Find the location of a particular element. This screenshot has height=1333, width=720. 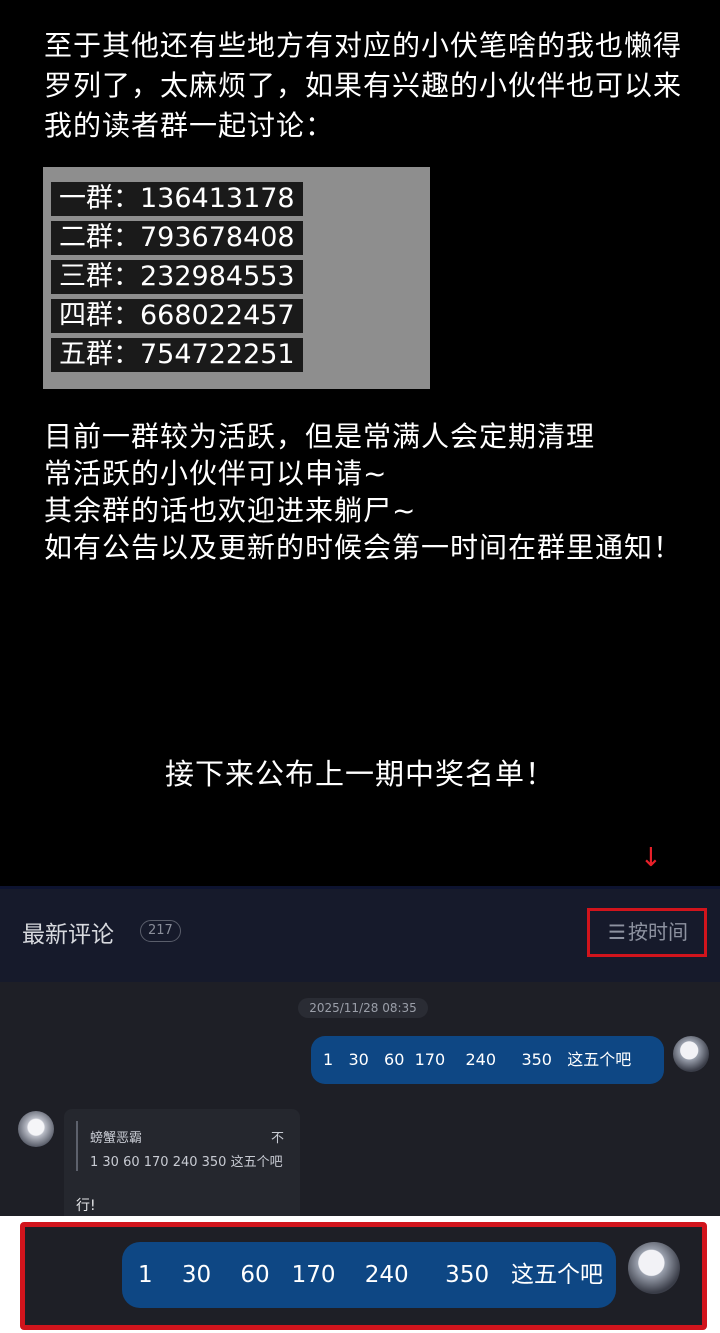

announcement: 接下来公布上一期中奖名单！ is located at coordinates (359, 774).